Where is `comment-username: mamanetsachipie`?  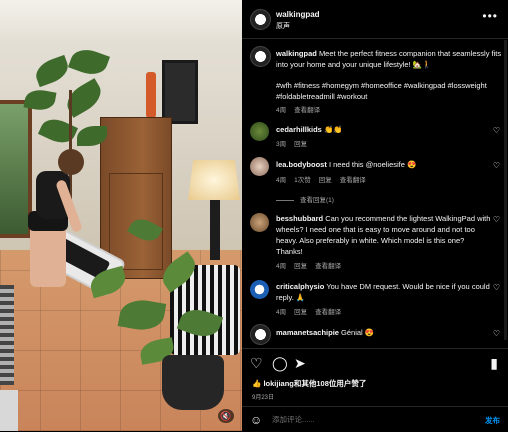
comment-username: mamanetsachipie is located at coordinates (307, 332).